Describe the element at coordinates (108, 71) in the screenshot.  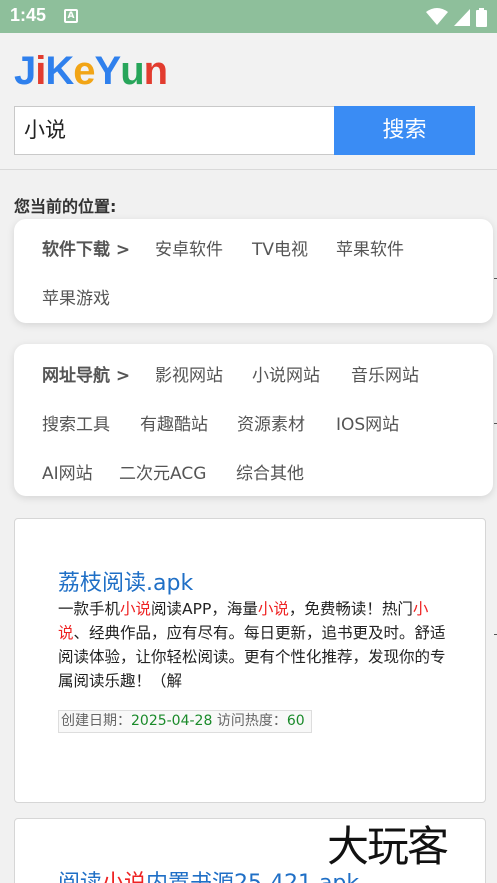
I see `logo-letter: Y` at that location.